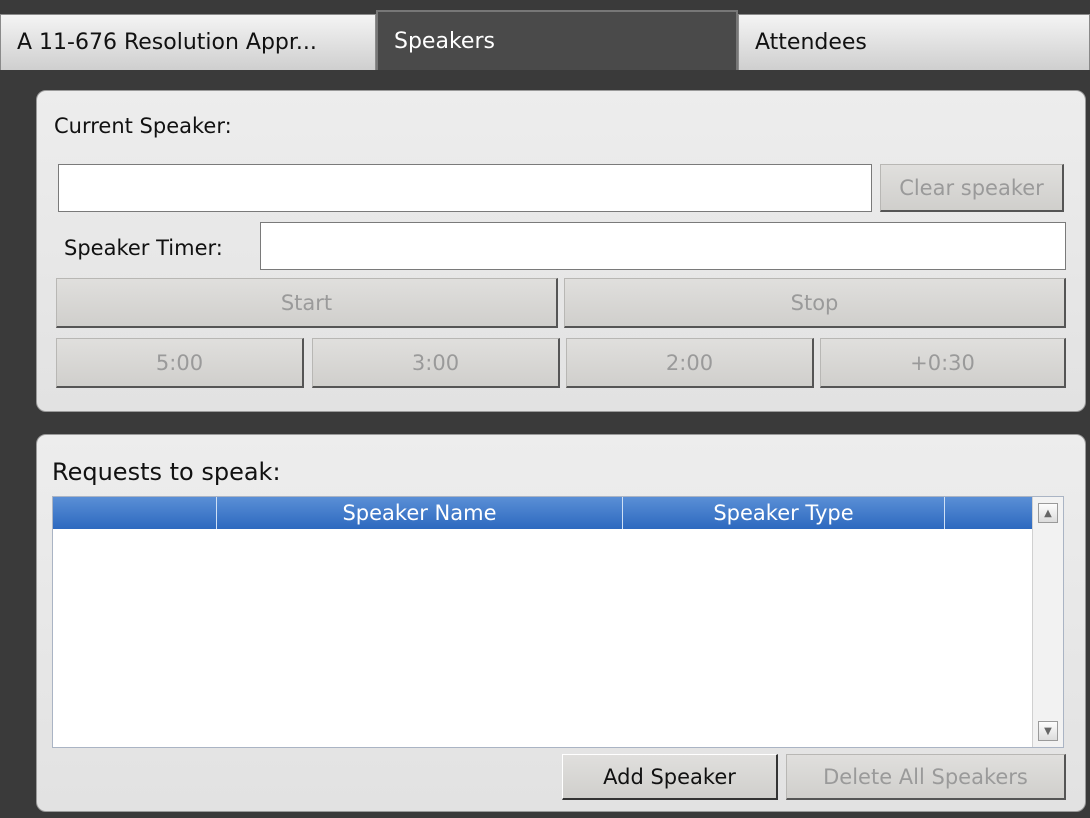 The height and width of the screenshot is (818, 1090). Describe the element at coordinates (690, 363) in the screenshot. I see `preset-2min-button: 2:00` at that location.